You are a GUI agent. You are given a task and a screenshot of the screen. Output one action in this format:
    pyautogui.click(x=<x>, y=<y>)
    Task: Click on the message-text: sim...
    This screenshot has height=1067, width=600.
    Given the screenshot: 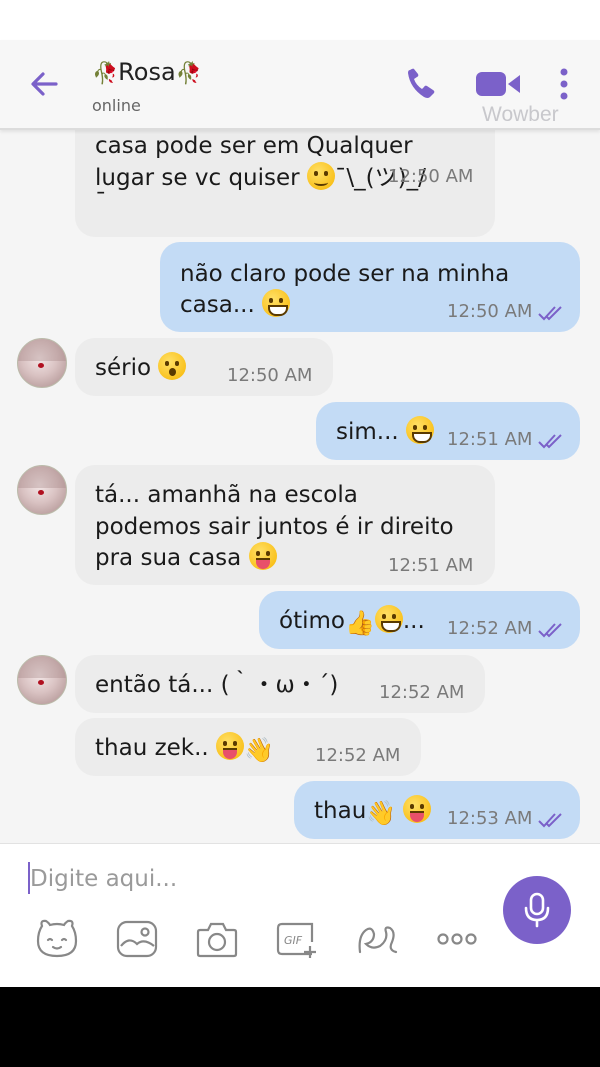 What is the action you would take?
    pyautogui.click(x=385, y=432)
    